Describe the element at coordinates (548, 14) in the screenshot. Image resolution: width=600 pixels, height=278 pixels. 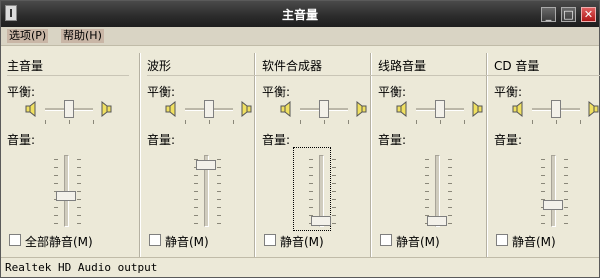
I see `minimize-button: _` at that location.